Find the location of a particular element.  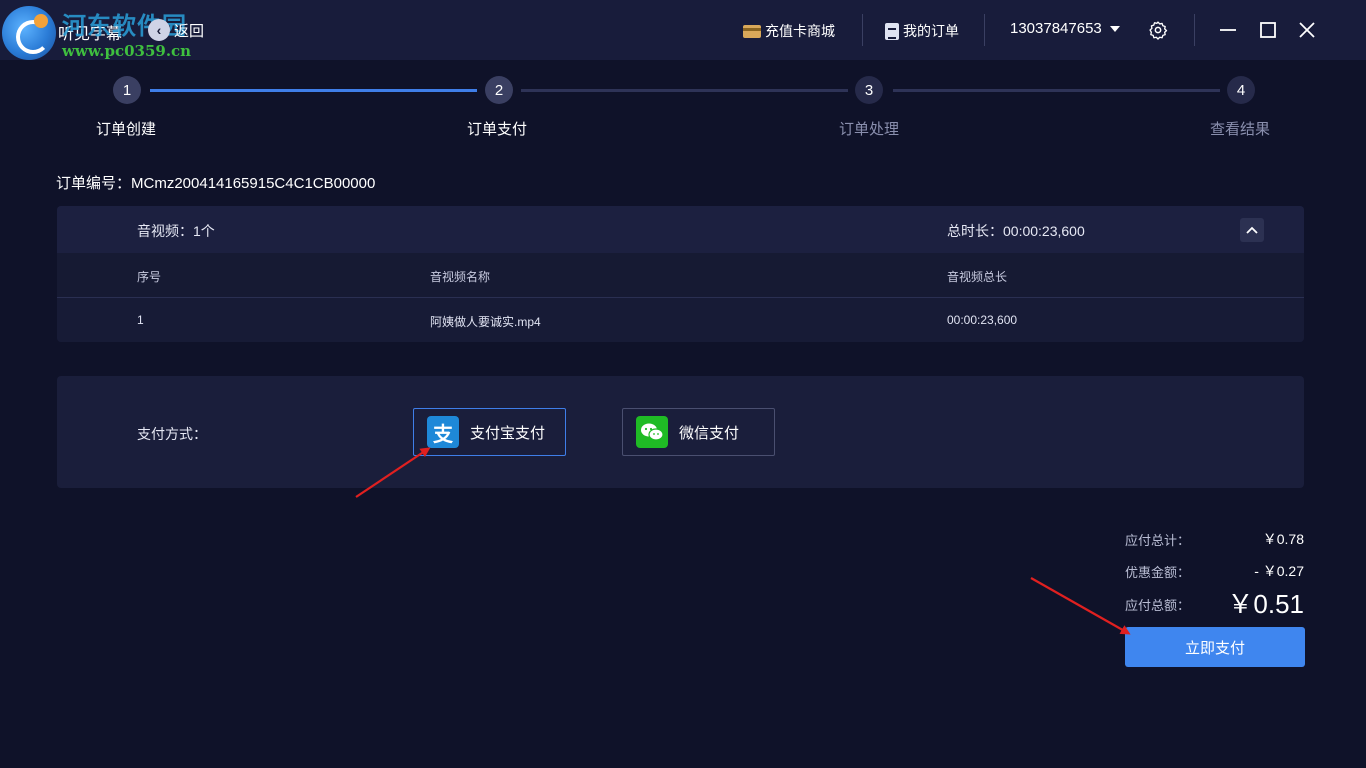

alipay-label: 支付宝支付 is located at coordinates (508, 433).